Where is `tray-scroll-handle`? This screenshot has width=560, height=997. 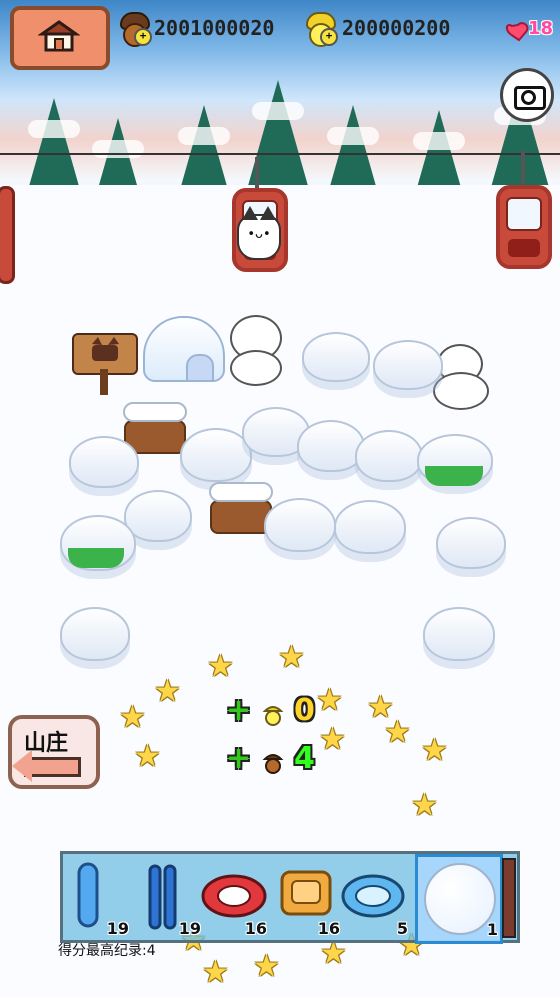
tray-scroll-handle is located at coordinates (509, 898).